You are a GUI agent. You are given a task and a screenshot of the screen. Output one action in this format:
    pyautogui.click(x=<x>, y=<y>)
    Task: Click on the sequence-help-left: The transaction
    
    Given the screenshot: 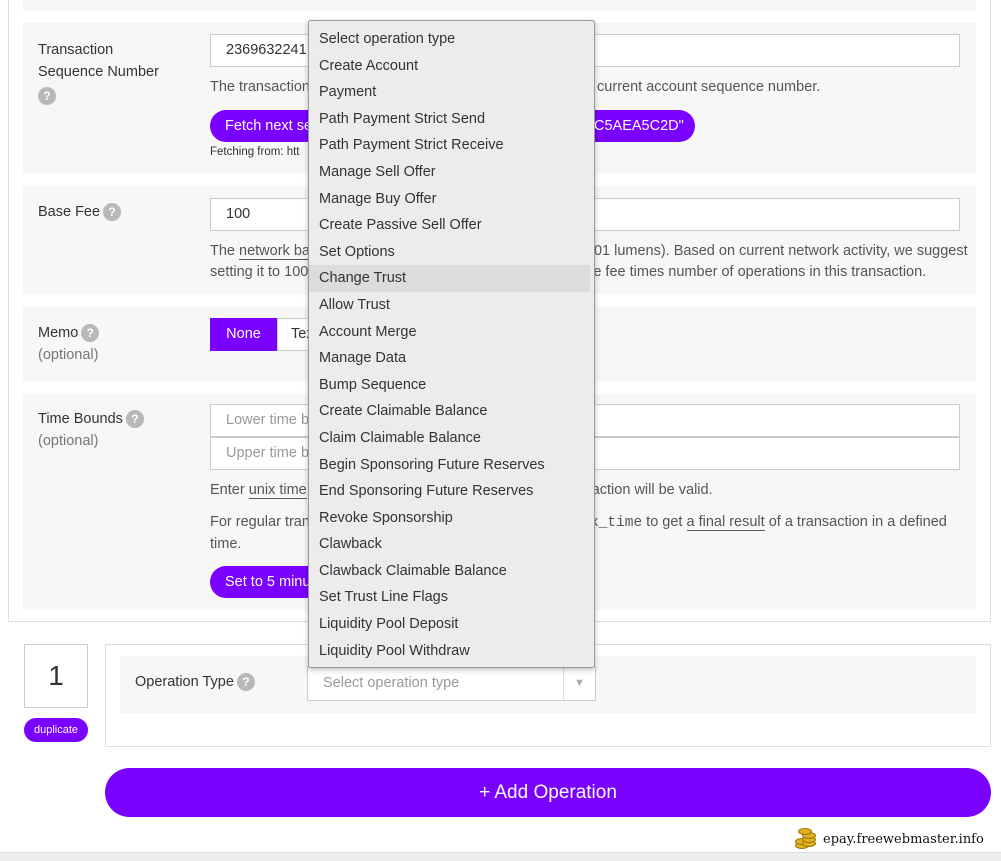 What is the action you would take?
    pyautogui.click(x=260, y=87)
    